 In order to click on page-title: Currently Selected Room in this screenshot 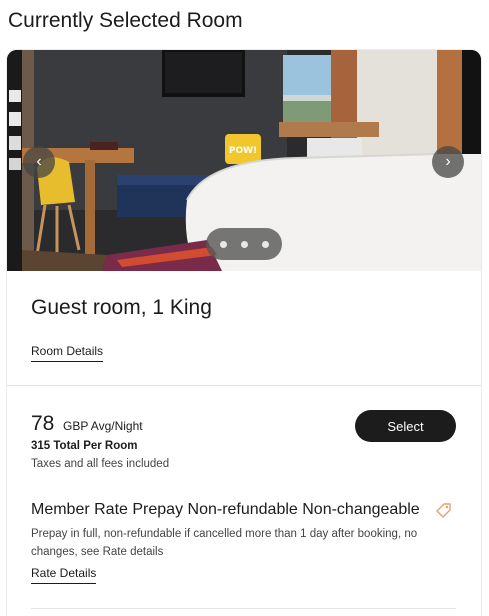, I will do `click(125, 20)`.